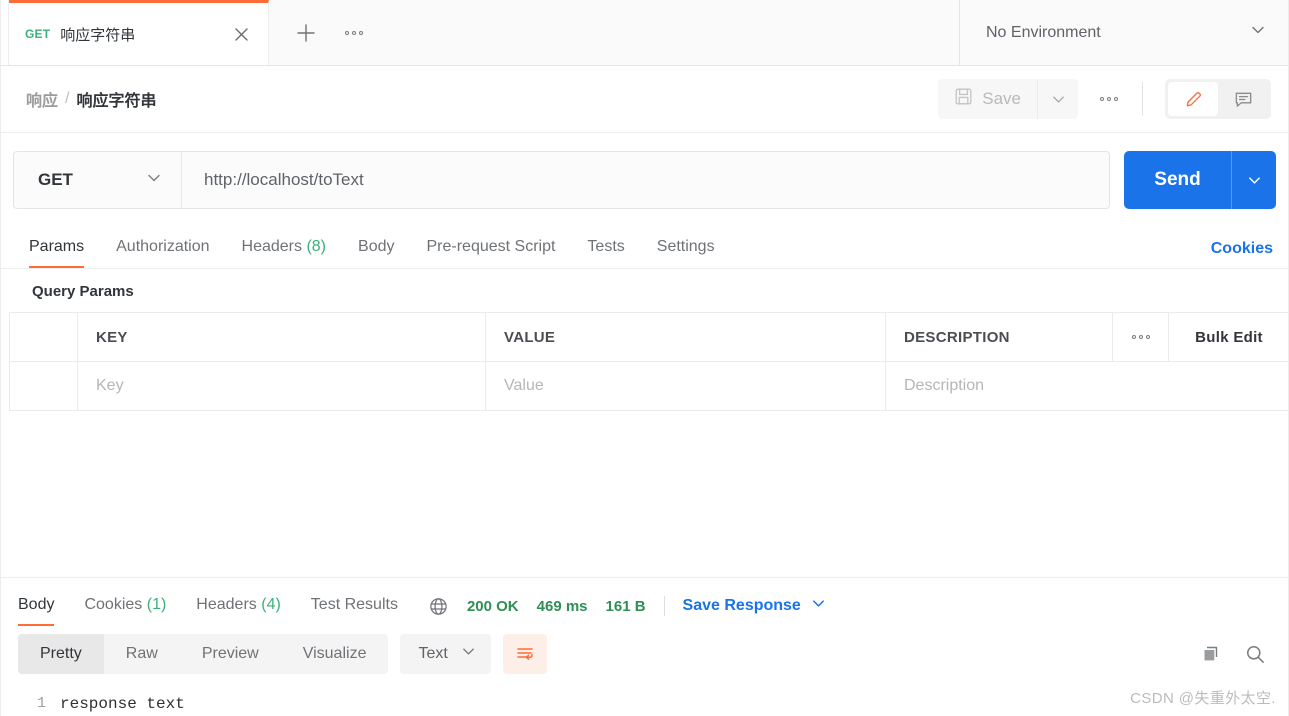  I want to click on tab-bar-actions, so click(327, 32).